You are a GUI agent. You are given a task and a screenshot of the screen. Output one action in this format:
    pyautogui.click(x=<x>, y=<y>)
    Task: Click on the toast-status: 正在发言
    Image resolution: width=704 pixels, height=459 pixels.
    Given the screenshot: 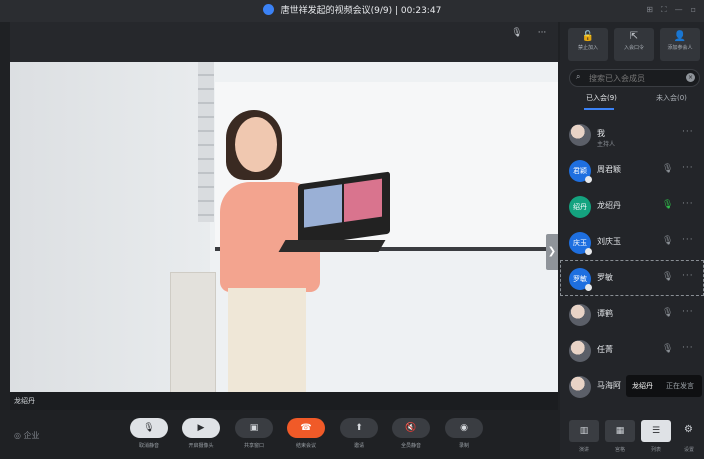 What is the action you would take?
    pyautogui.click(x=680, y=386)
    